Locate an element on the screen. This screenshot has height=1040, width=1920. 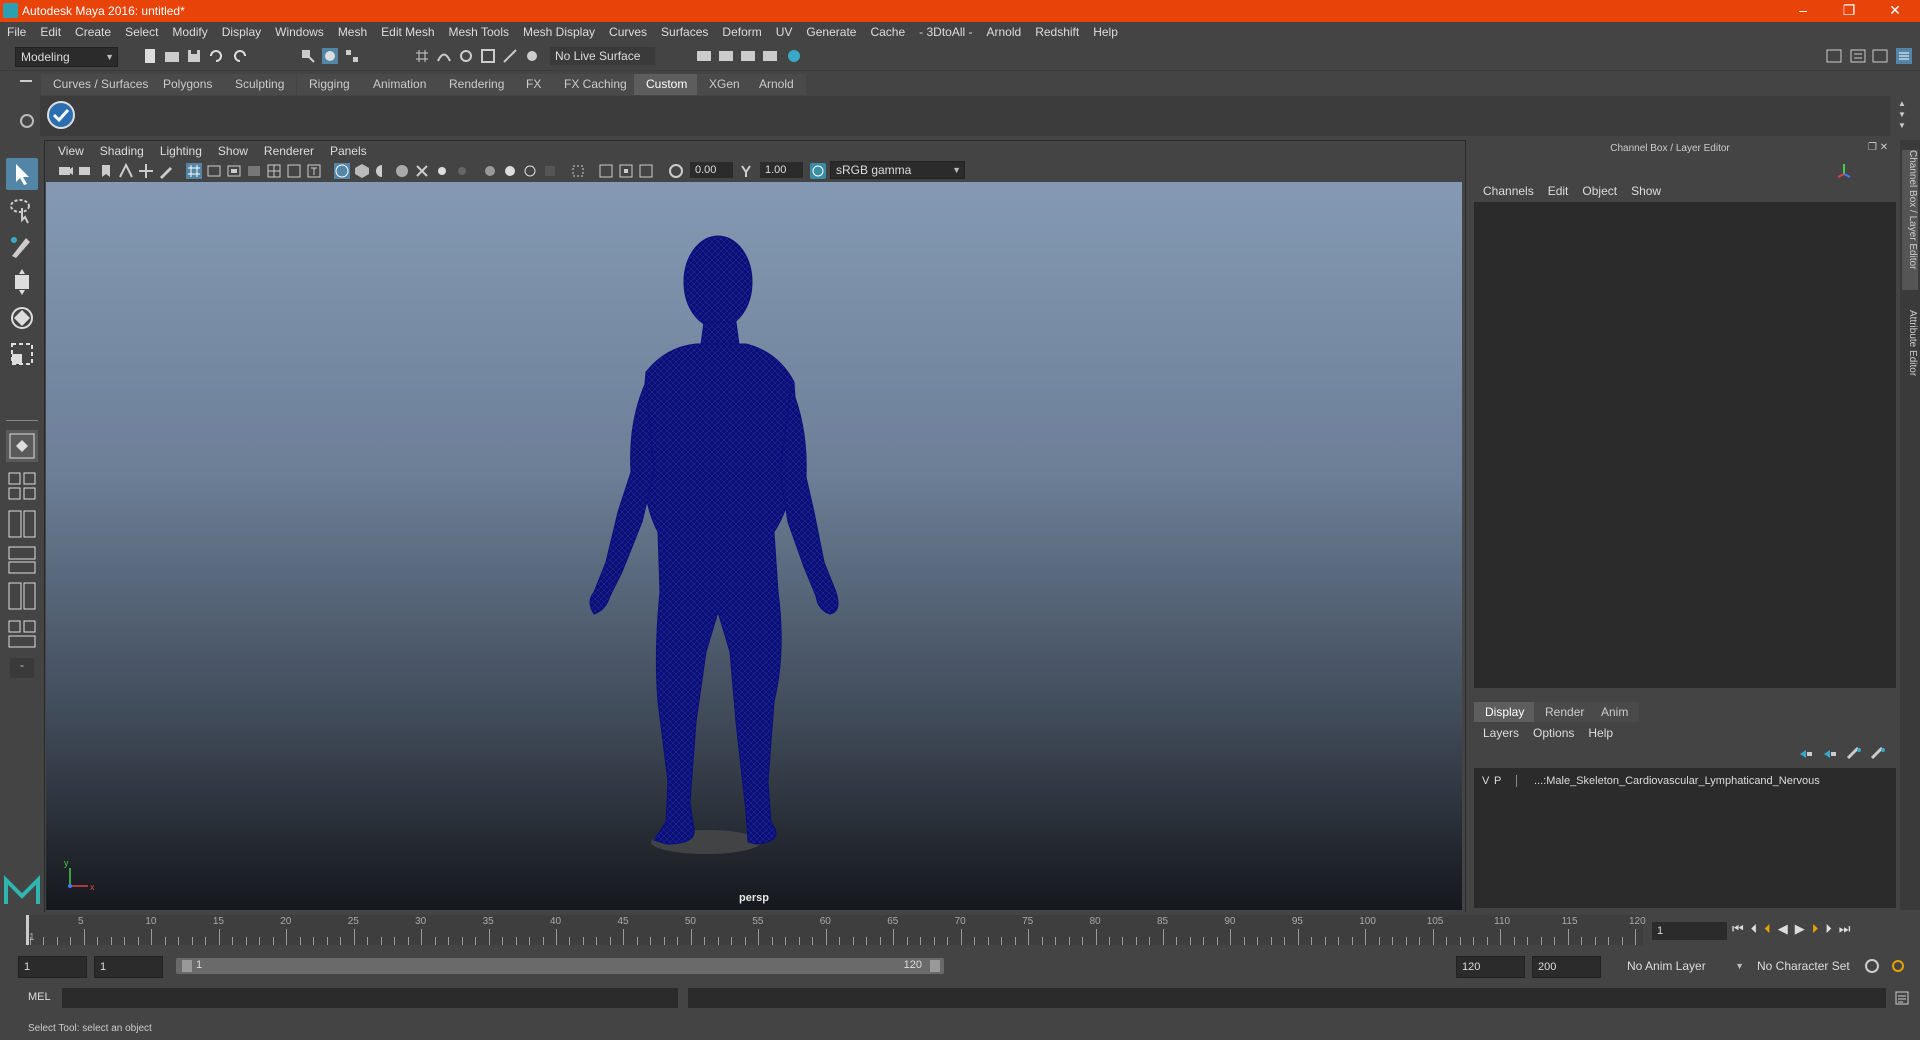
redo-icon is located at coordinates (240, 56).